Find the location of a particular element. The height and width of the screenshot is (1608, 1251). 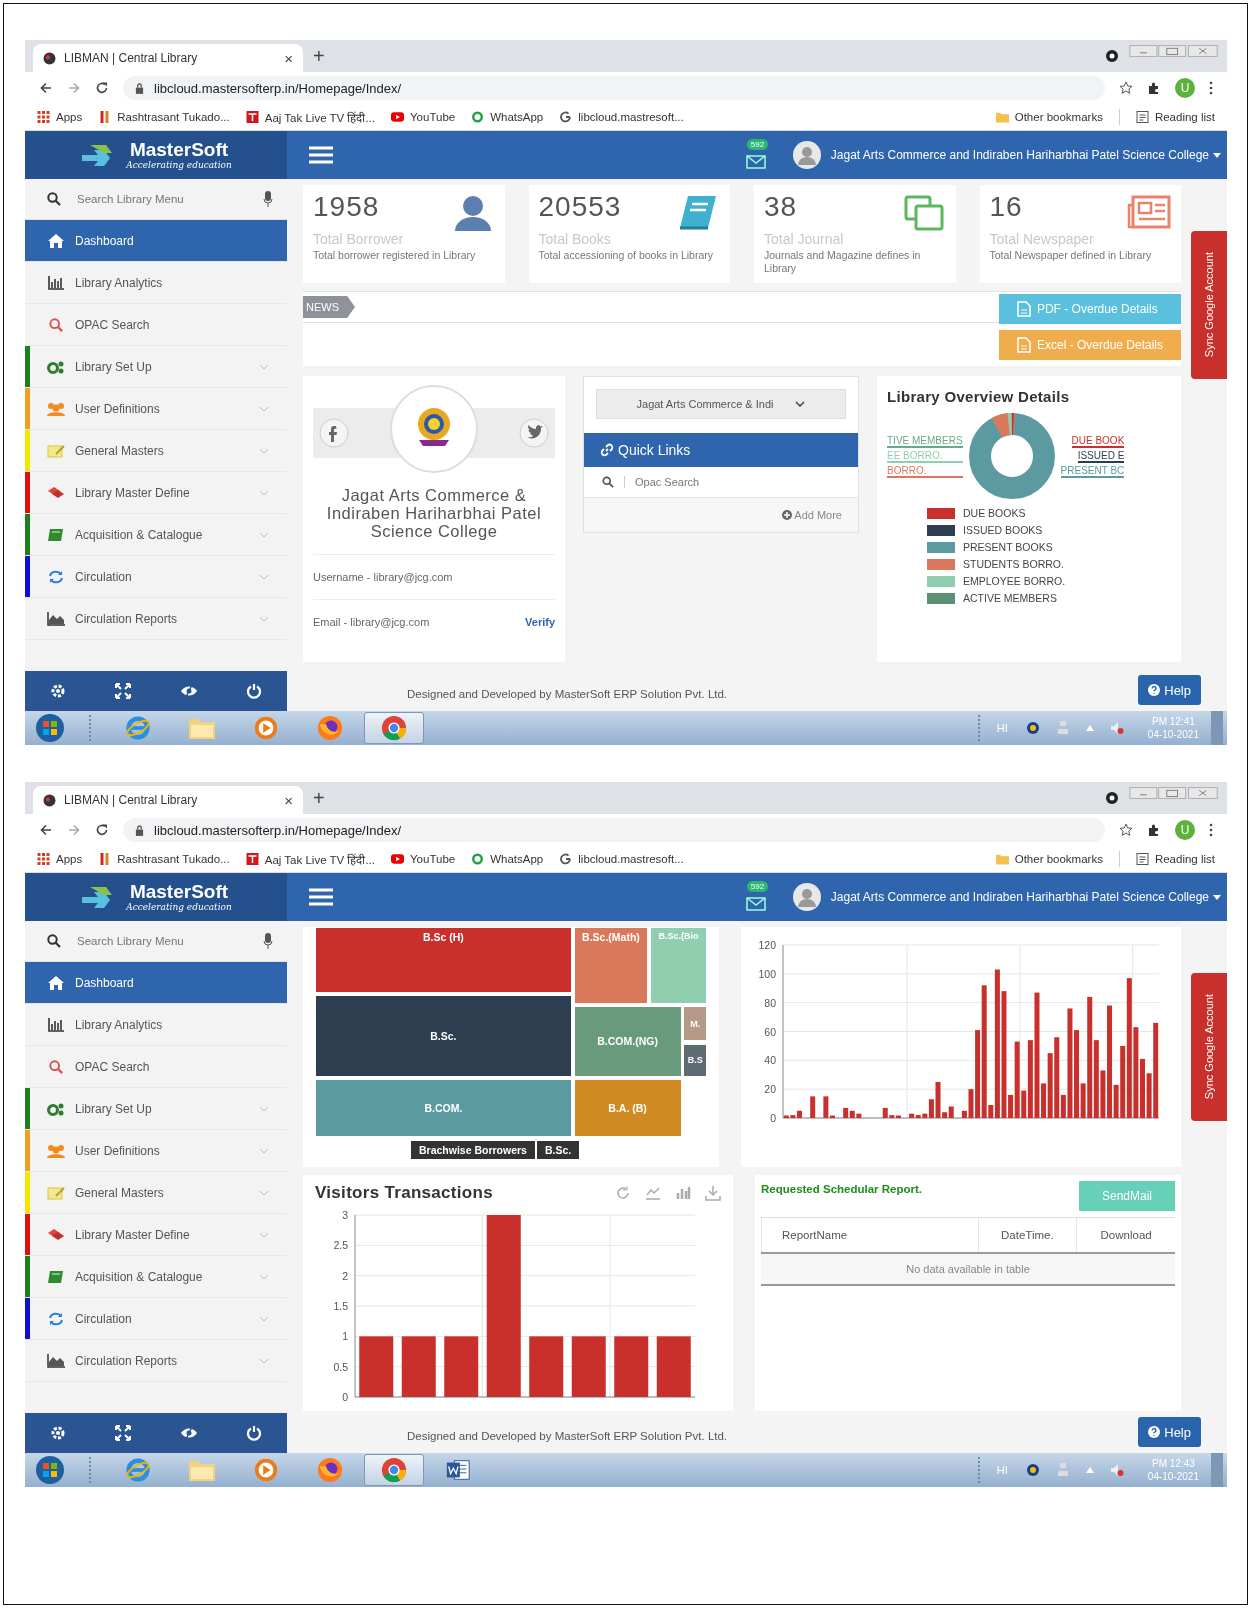

treemap-tile: B.S is located at coordinates (695, 1060).